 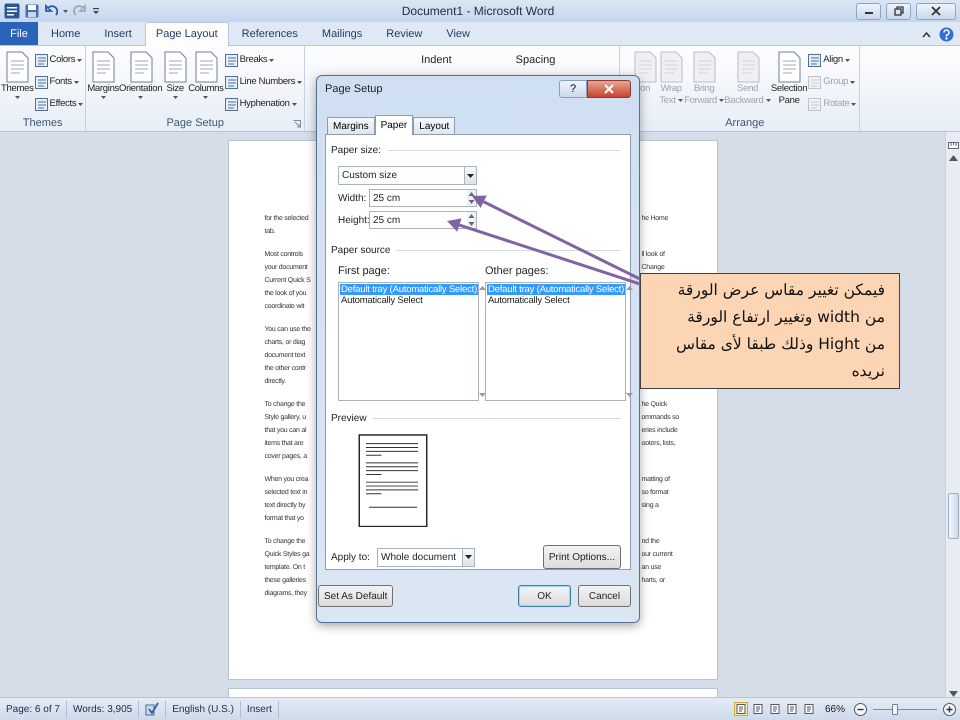 I want to click on ribbon-button: Align, so click(x=832, y=60).